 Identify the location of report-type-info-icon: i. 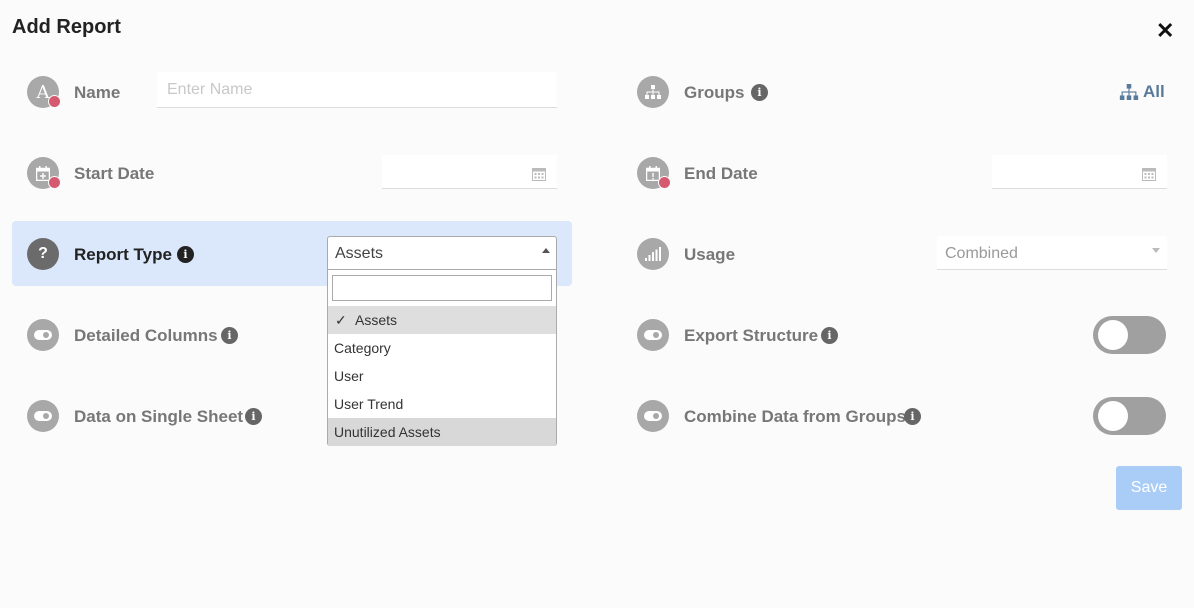
(185, 254).